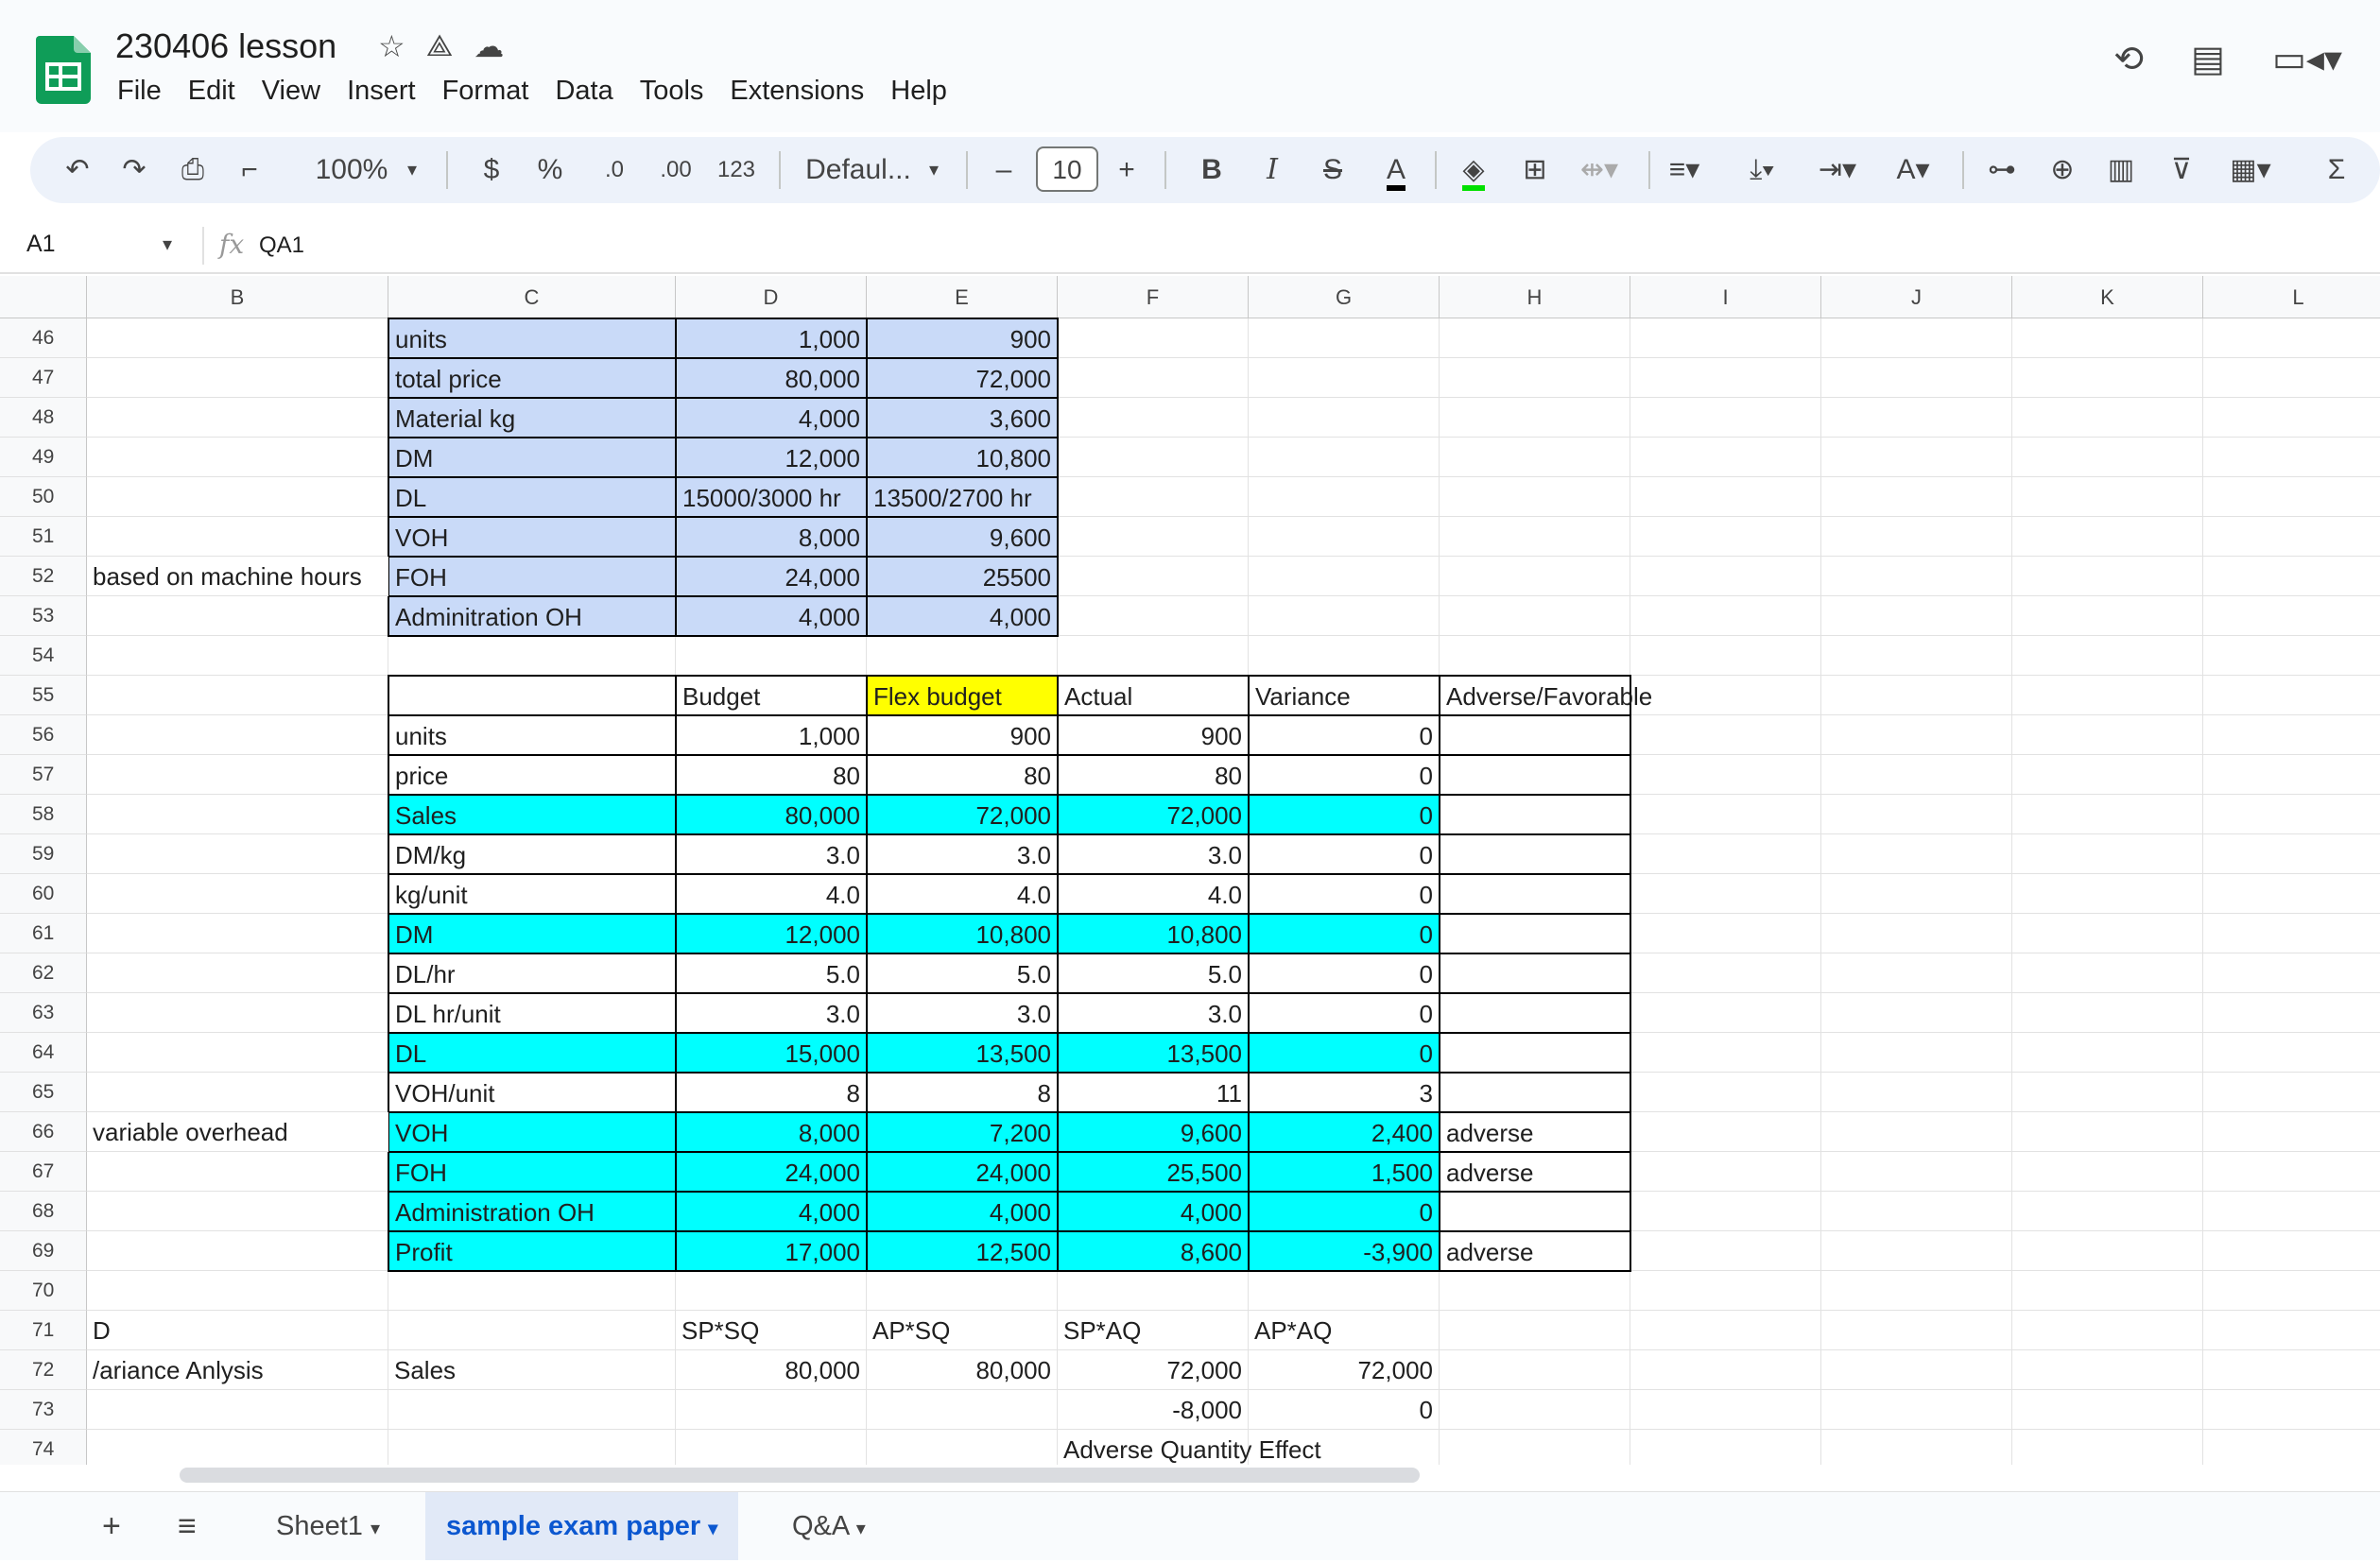 The width and height of the screenshot is (2380, 1563). I want to click on table2-cell: 10,800, so click(1153, 933).